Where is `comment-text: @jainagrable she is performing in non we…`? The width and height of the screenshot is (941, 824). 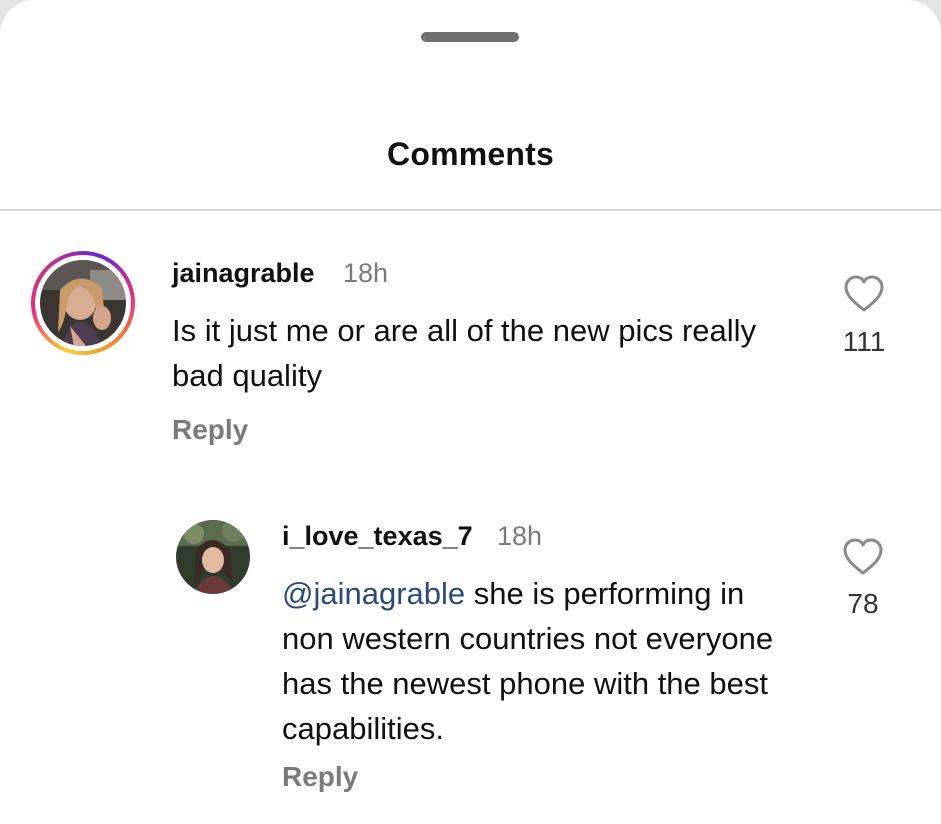 comment-text: @jainagrable she is performing in non we… is located at coordinates (542, 661).